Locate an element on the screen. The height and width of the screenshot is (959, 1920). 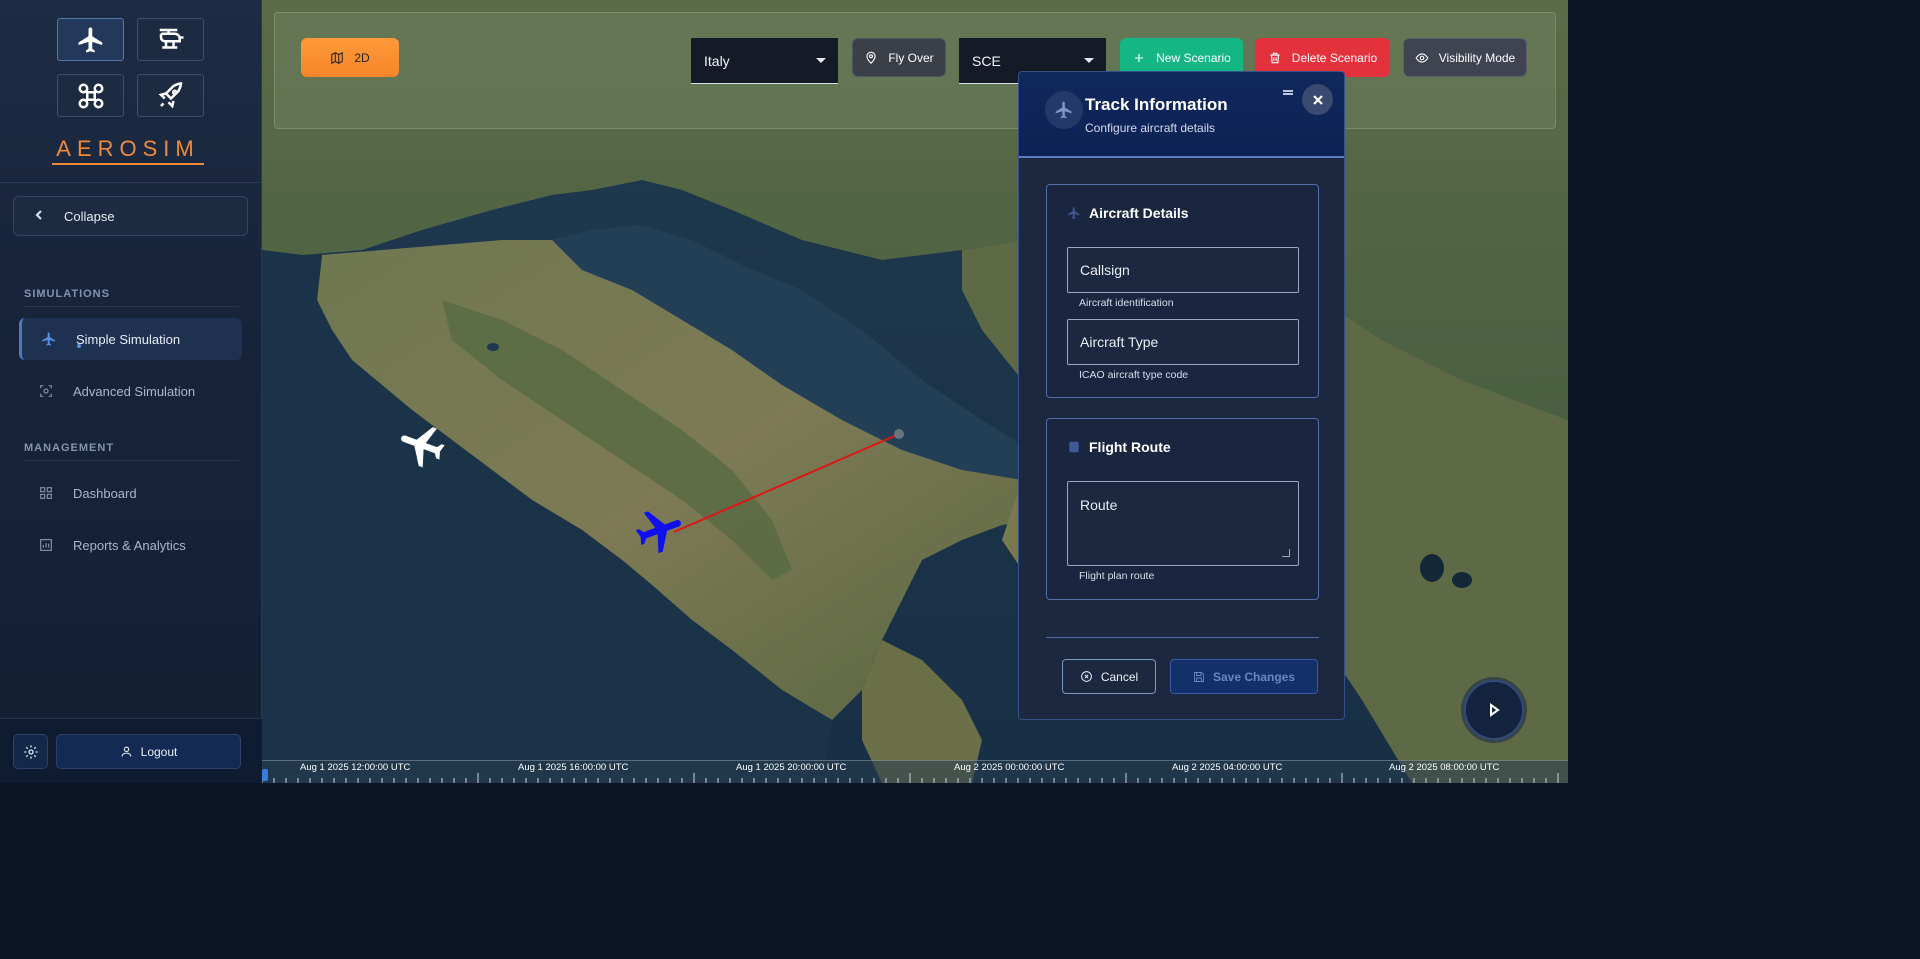
aircraft-details-title: Aircraft Details is located at coordinates (1139, 213).